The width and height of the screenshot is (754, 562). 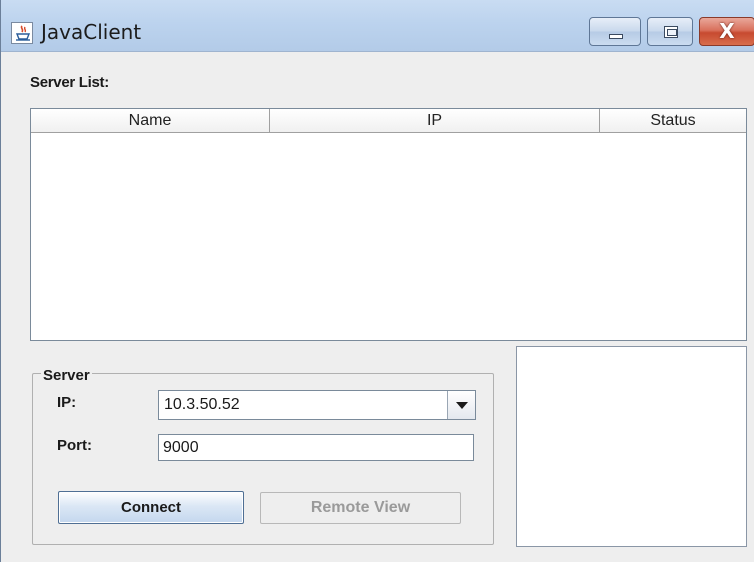 I want to click on table-header: Name IP Status, so click(x=388, y=121).